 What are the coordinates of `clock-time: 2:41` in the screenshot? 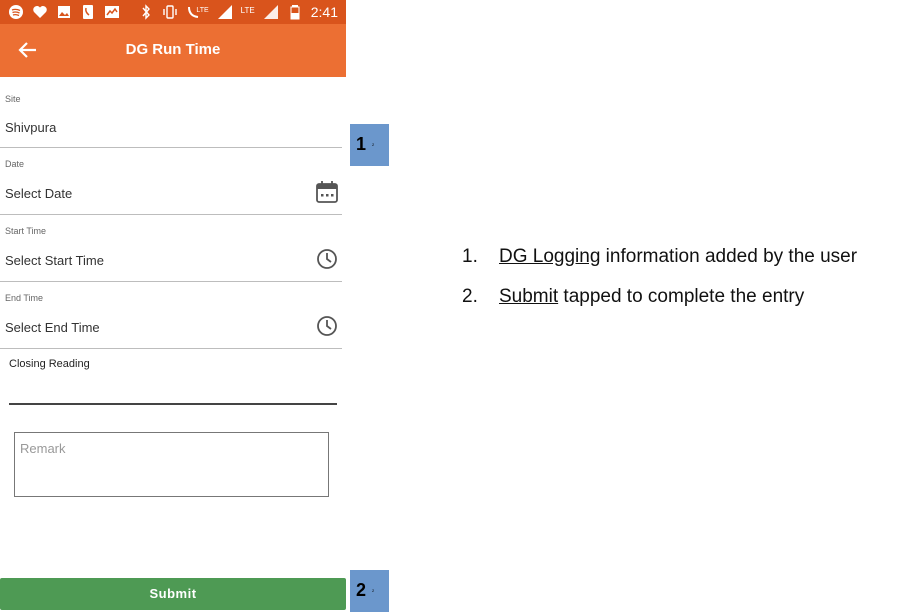 It's located at (324, 12).